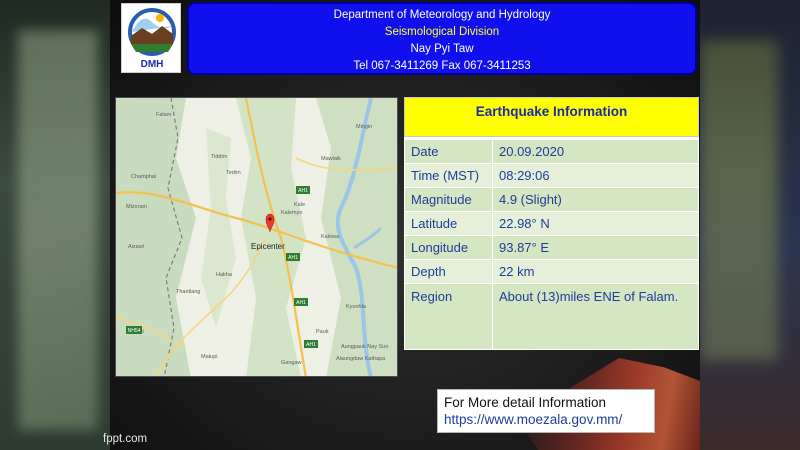  I want to click on row-value: 4.9 (Slight), so click(595, 199).